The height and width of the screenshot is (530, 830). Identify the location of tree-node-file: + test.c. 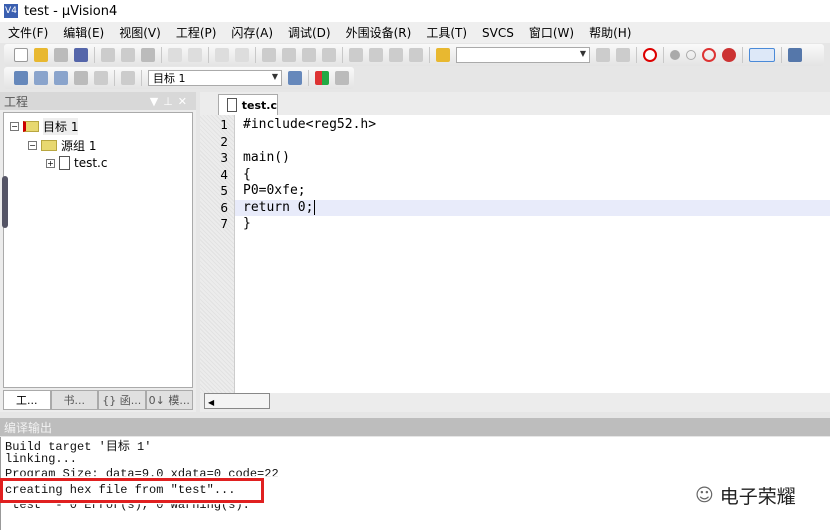
(76, 163).